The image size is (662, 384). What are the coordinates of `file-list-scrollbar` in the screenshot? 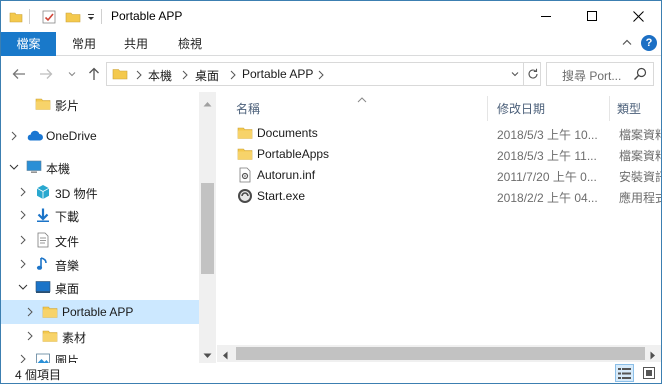 It's located at (439, 353).